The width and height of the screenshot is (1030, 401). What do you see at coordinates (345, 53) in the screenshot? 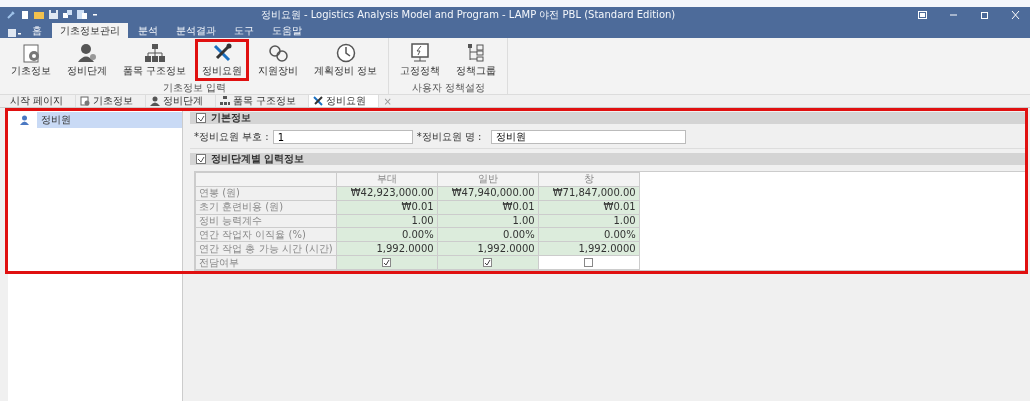
I see `clock-icon` at bounding box center [345, 53].